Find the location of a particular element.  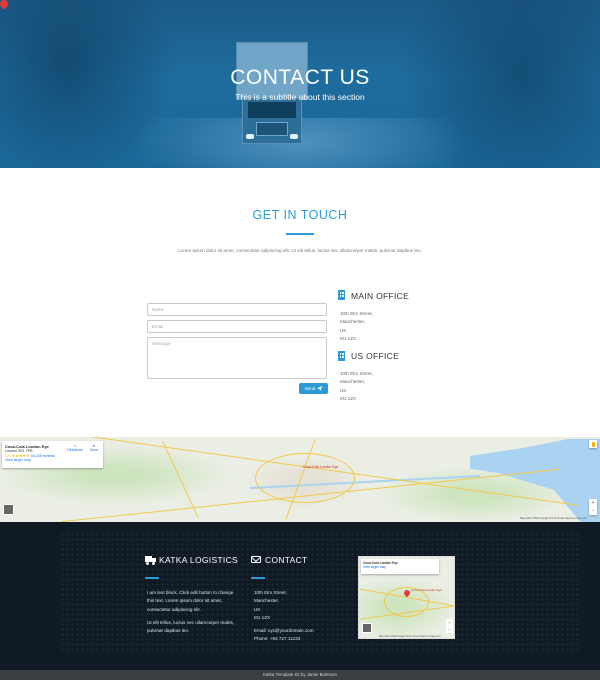

map-satellite-toggle is located at coordinates (8, 509).